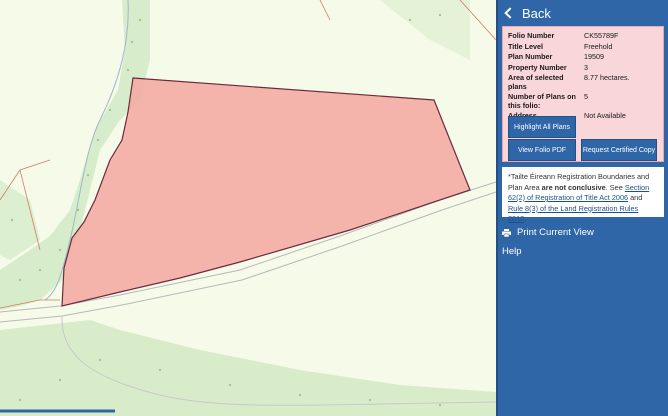  Describe the element at coordinates (542, 150) in the screenshot. I see `view-folio-pdf-button: View Folio PDF` at that location.